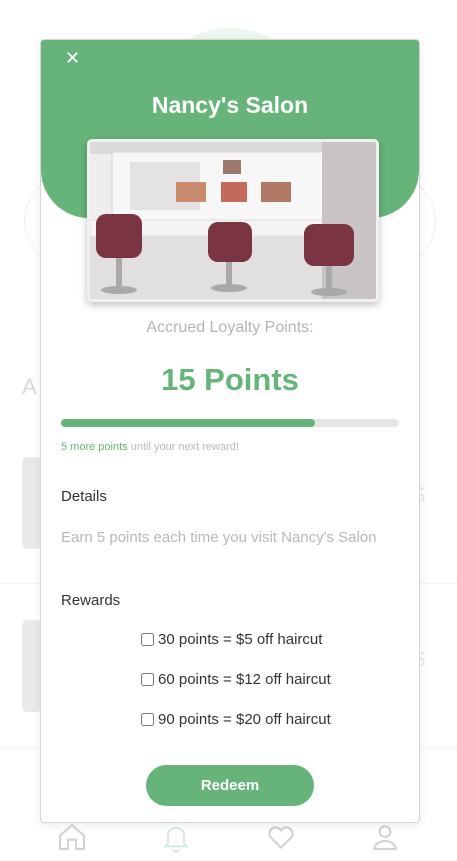  I want to click on background-section-heading: A, so click(29, 386).